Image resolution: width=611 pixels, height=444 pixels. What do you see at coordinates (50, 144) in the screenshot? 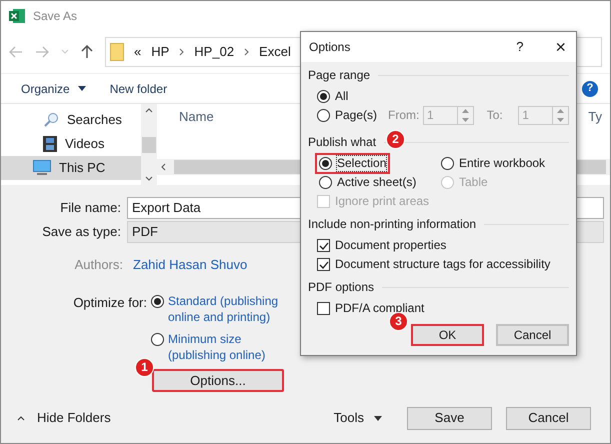
I see `film-icon` at bounding box center [50, 144].